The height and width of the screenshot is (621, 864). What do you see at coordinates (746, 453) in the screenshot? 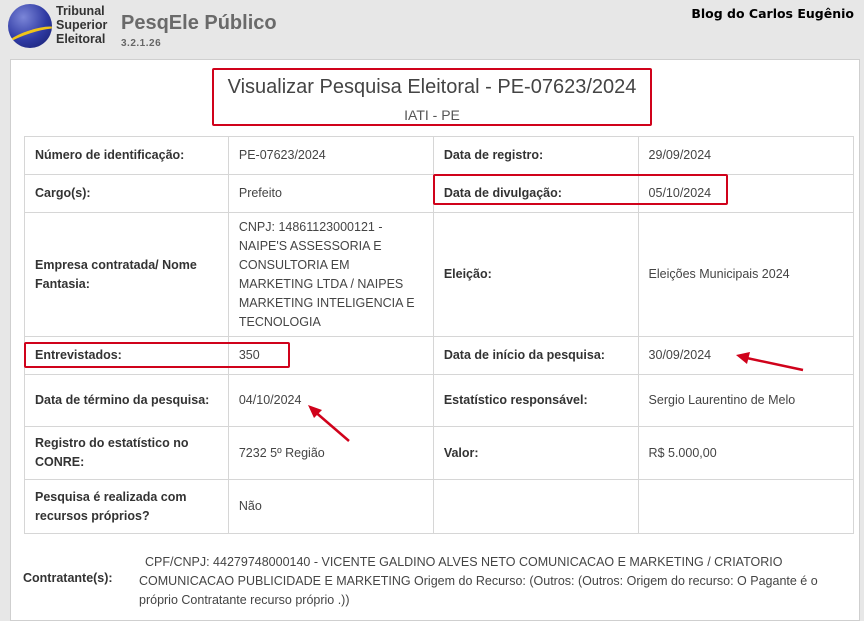
I see `valor-value: R$ 5.000,00` at bounding box center [746, 453].